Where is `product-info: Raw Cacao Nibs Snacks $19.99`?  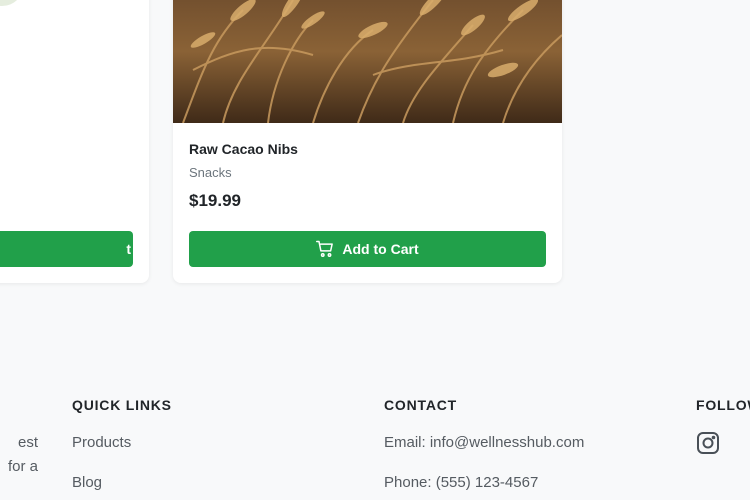
product-info: Raw Cacao Nibs Snacks $19.99 is located at coordinates (367, 167).